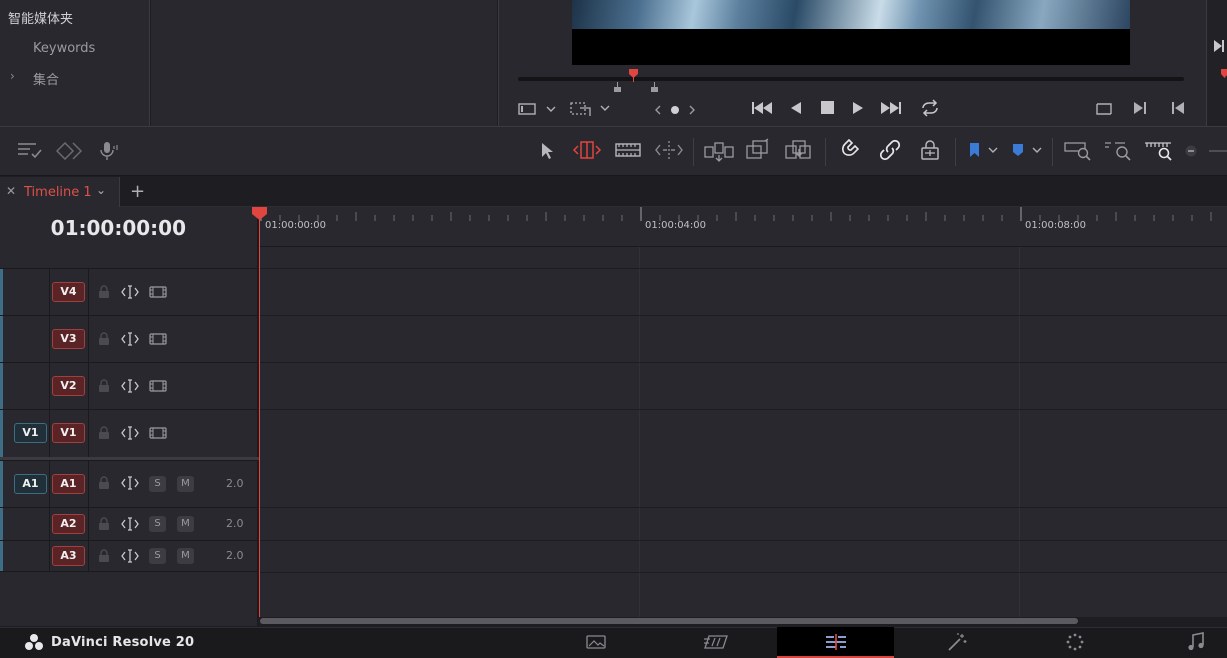  Describe the element at coordinates (68, 524) in the screenshot. I see `track-destination-a2: A2` at that location.